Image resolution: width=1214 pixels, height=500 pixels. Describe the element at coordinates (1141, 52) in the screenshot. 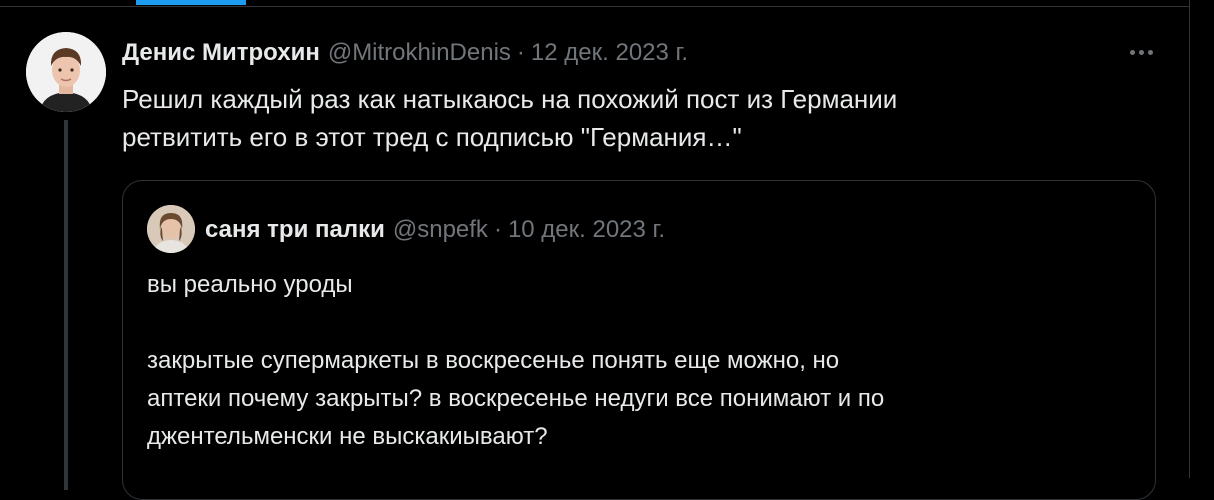

I see `more-horizontal-icon` at that location.